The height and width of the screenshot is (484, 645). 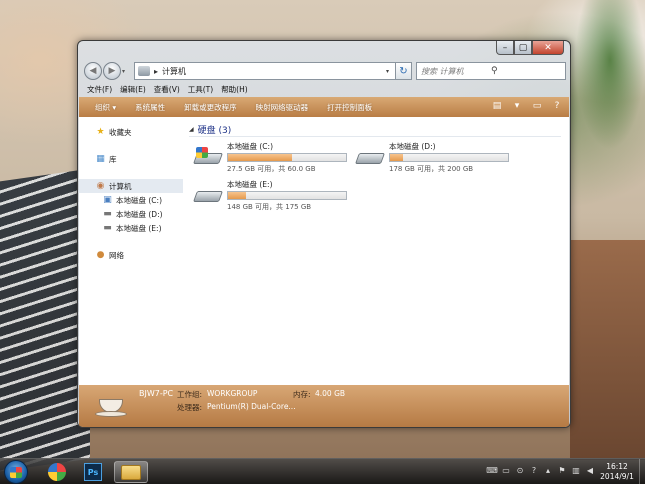 I want to click on wood-decoration, so click(x=607, y=350).